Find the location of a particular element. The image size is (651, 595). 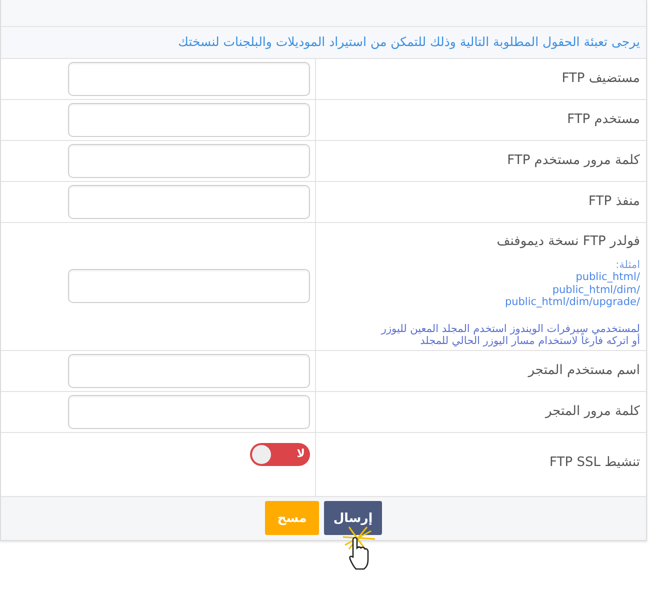

toggle-state-text: لا is located at coordinates (301, 454).